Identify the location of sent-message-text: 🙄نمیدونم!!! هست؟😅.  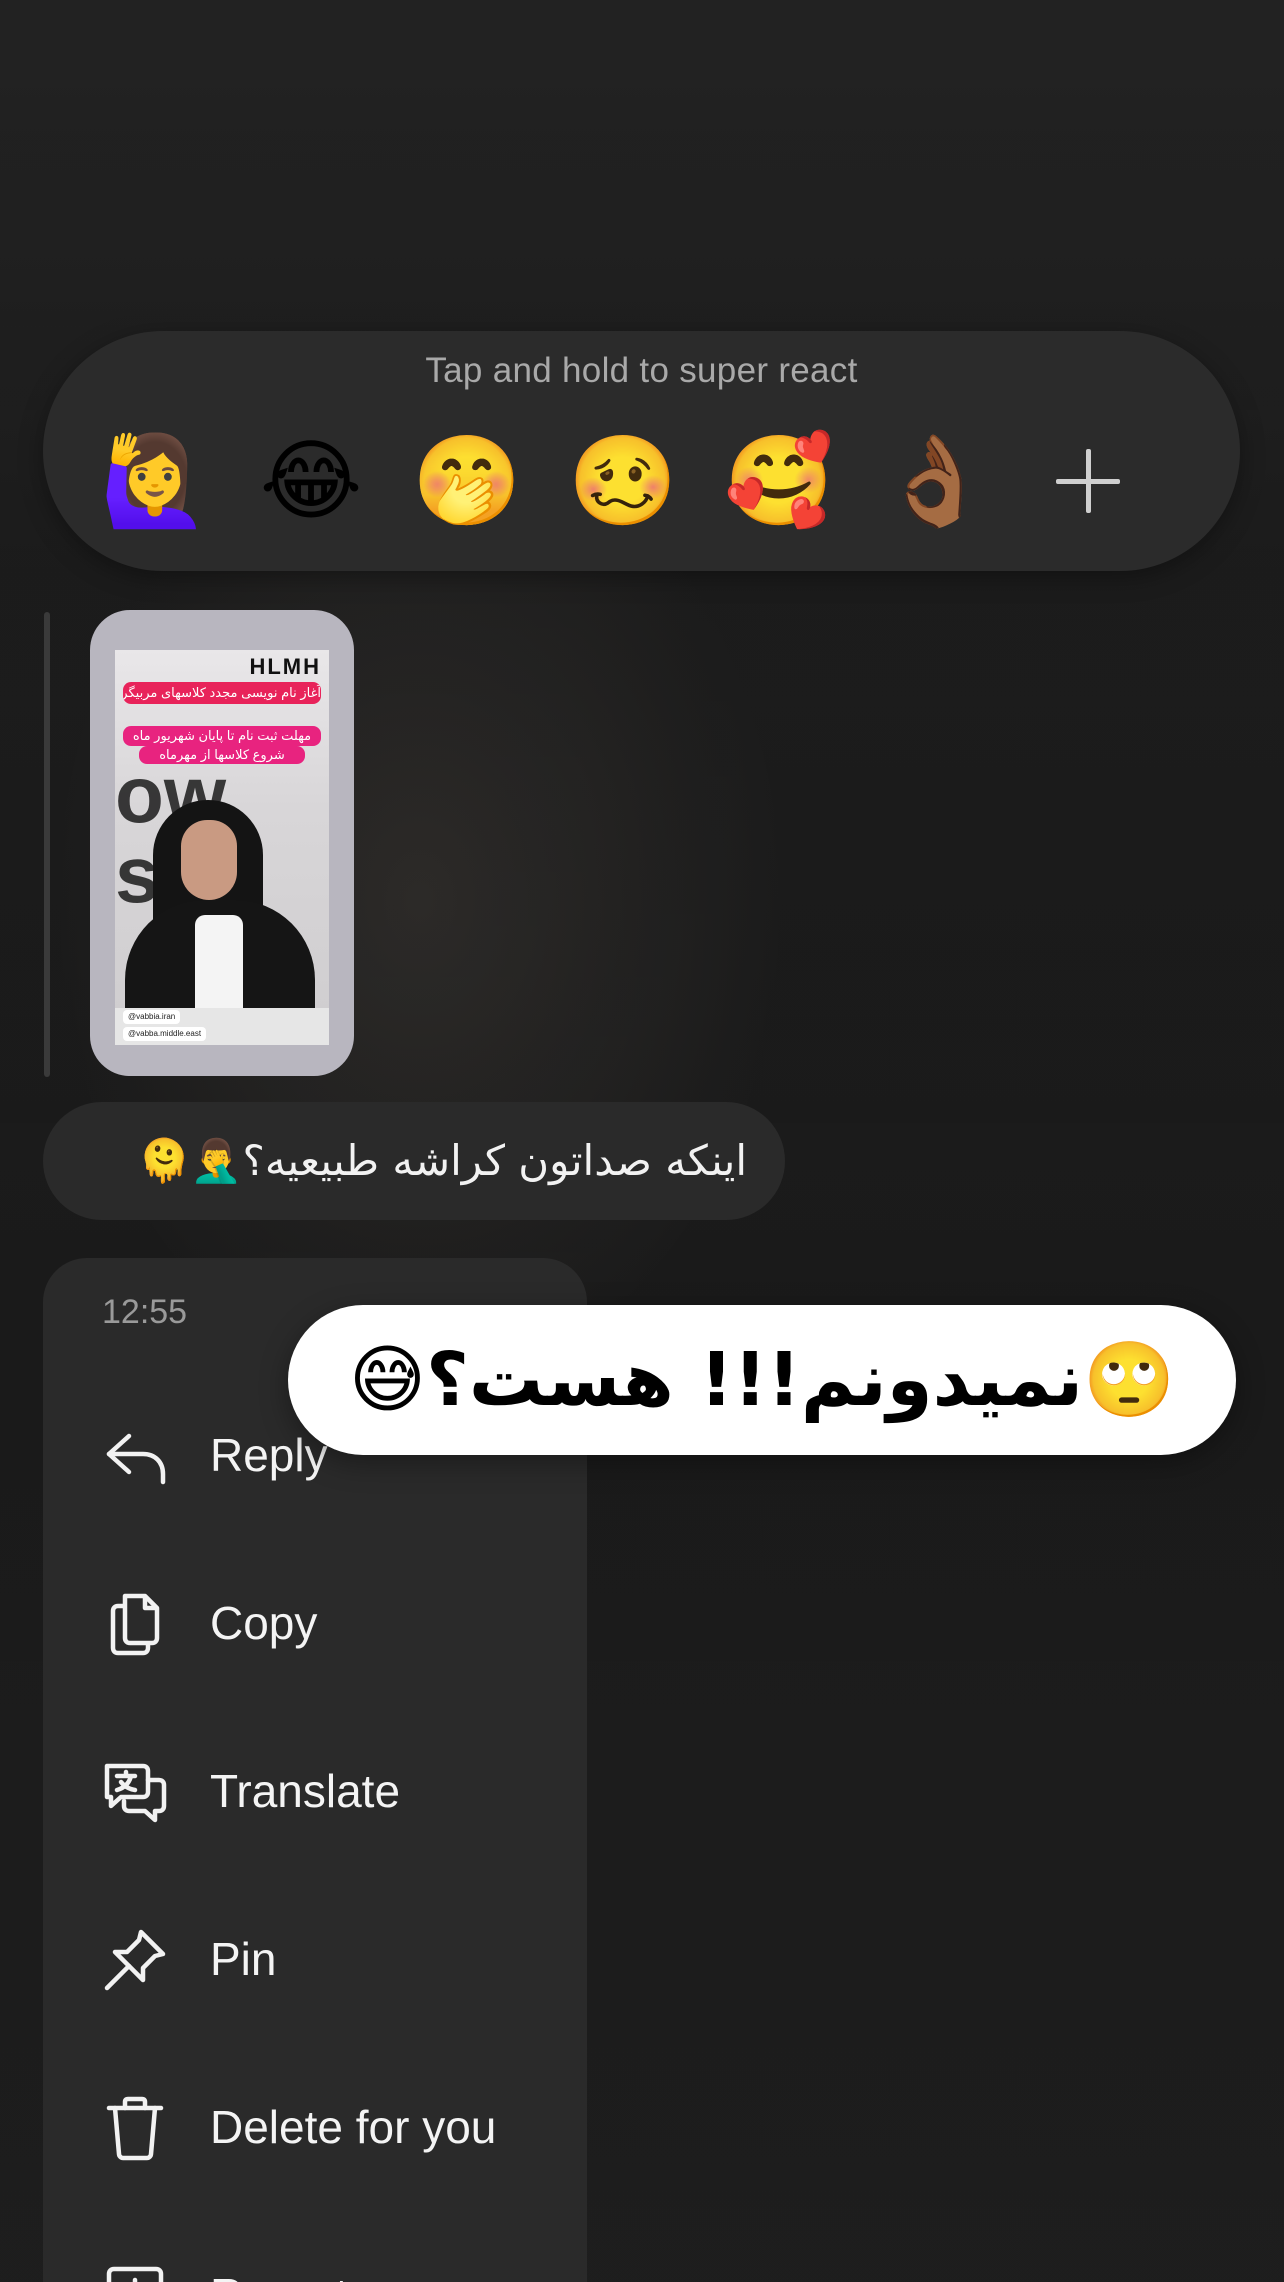
(762, 1379).